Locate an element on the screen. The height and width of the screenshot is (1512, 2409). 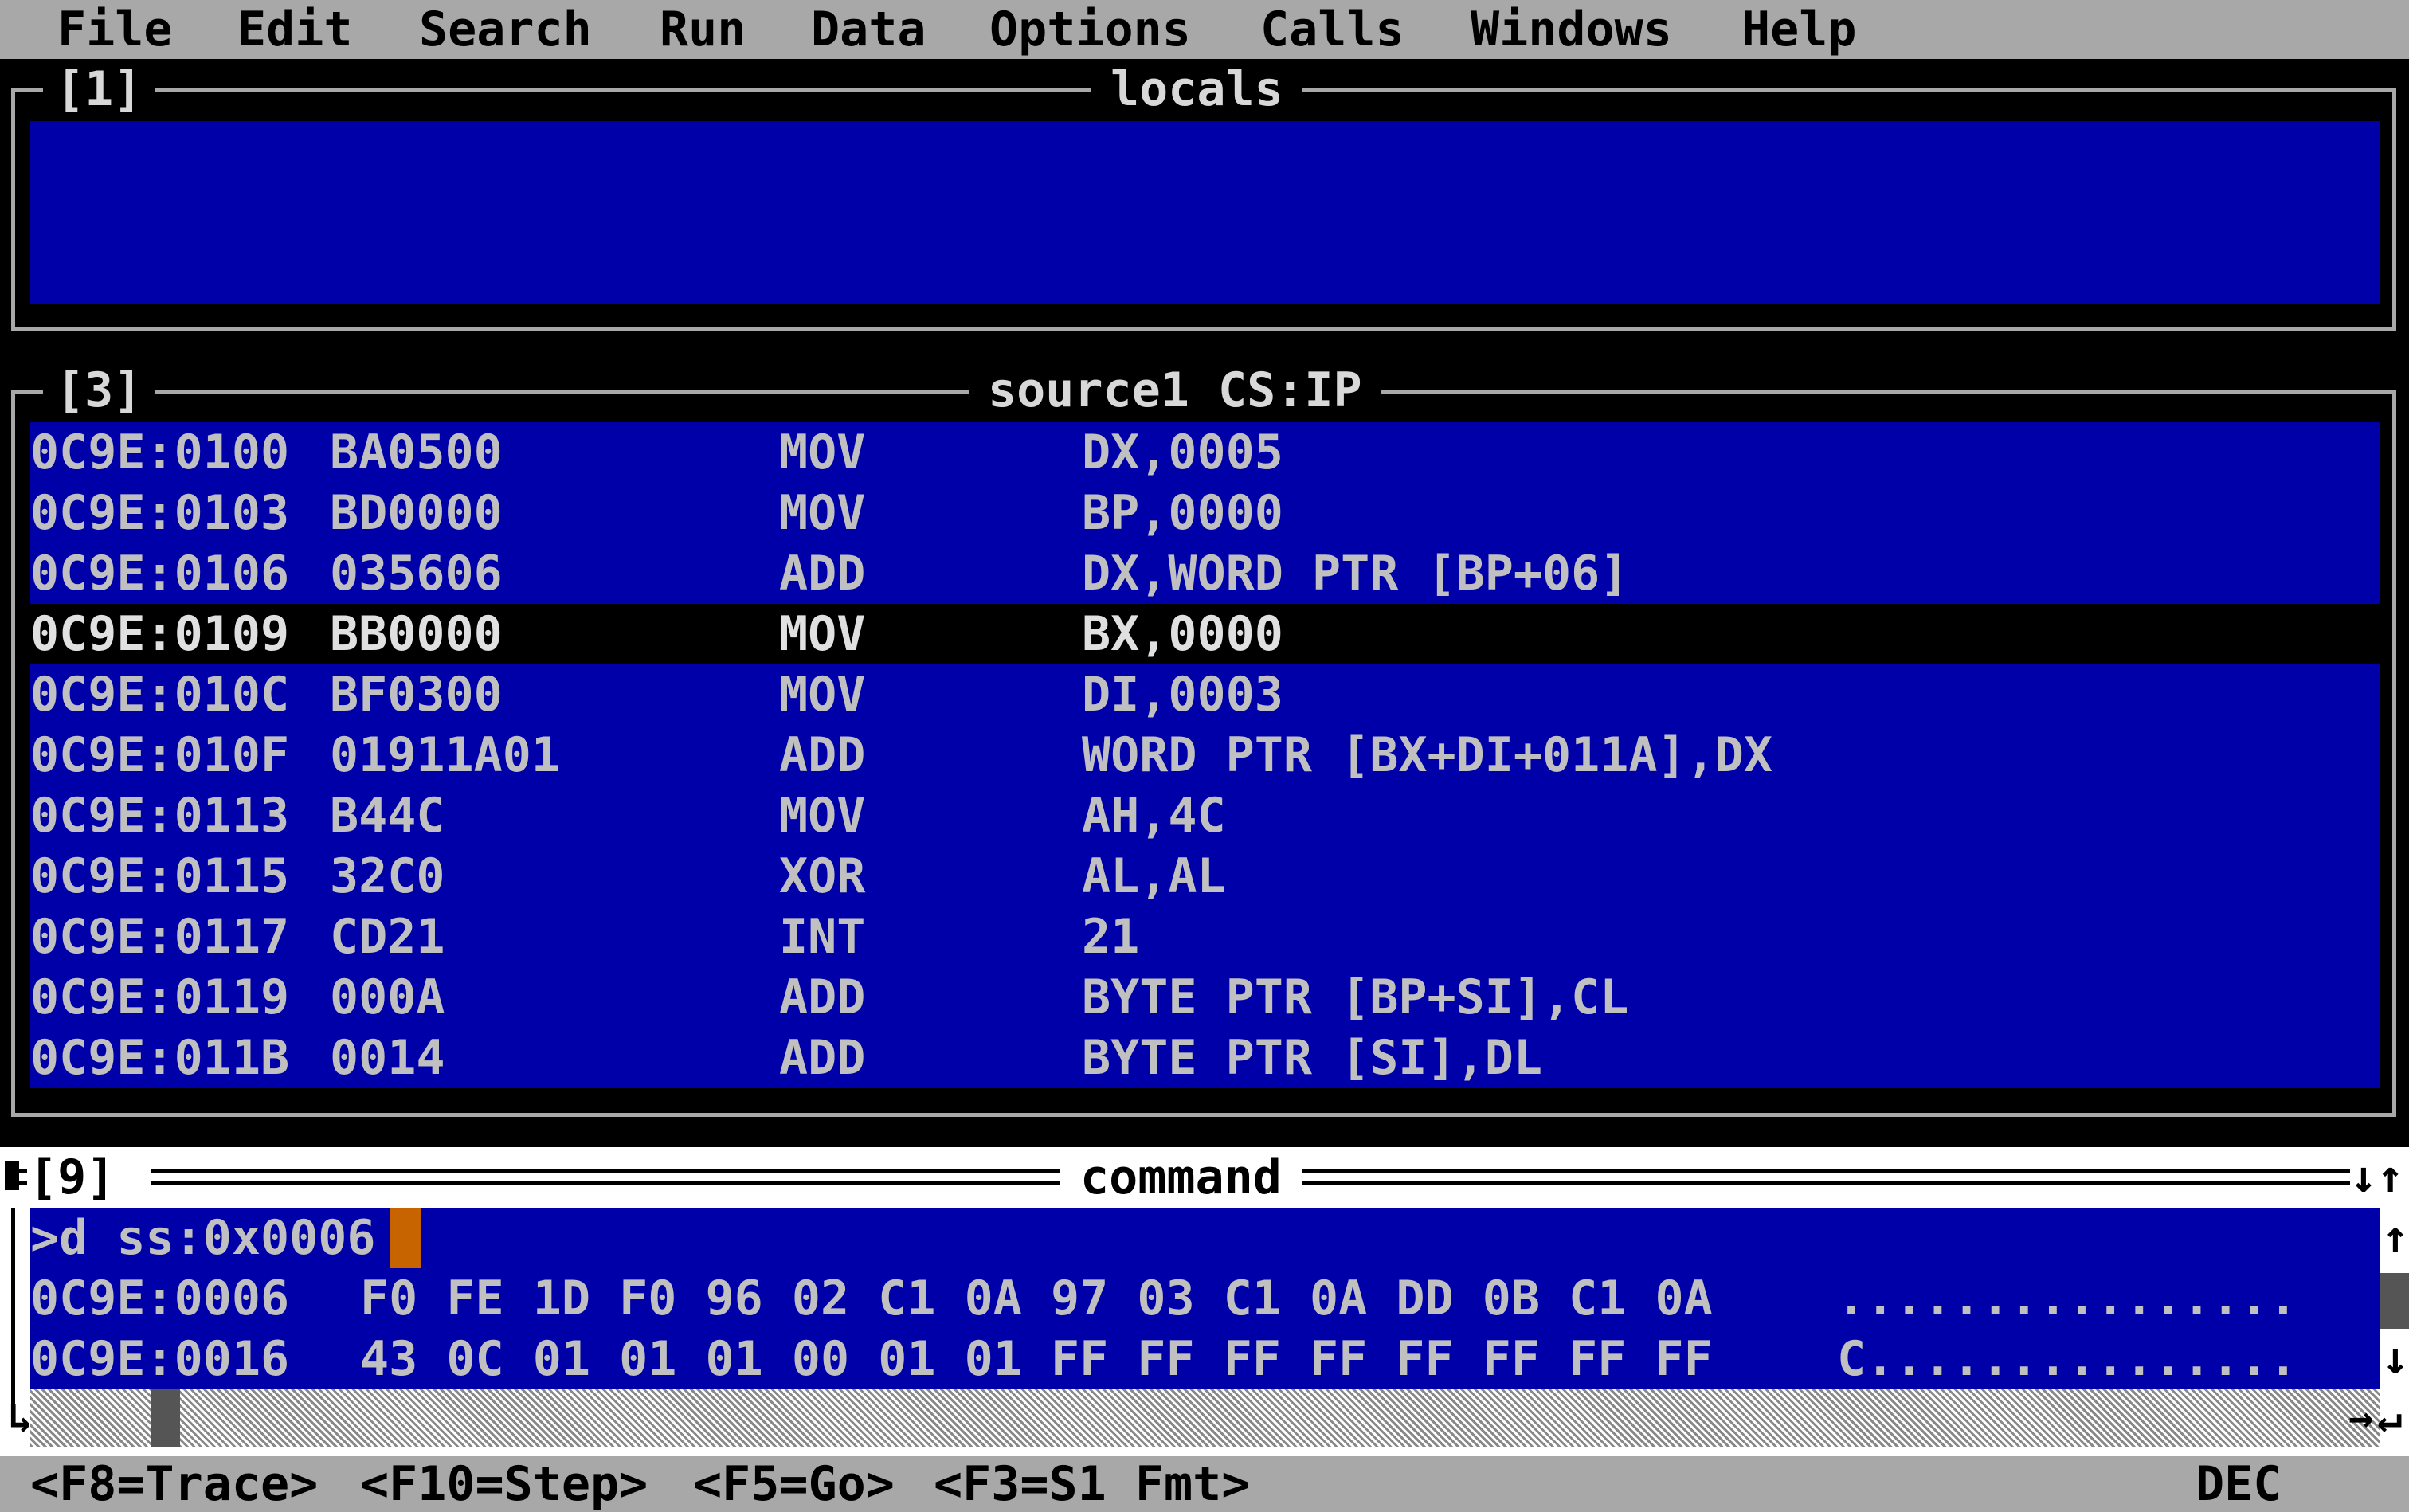
source-bytes: BB0000 is located at coordinates (416, 634).